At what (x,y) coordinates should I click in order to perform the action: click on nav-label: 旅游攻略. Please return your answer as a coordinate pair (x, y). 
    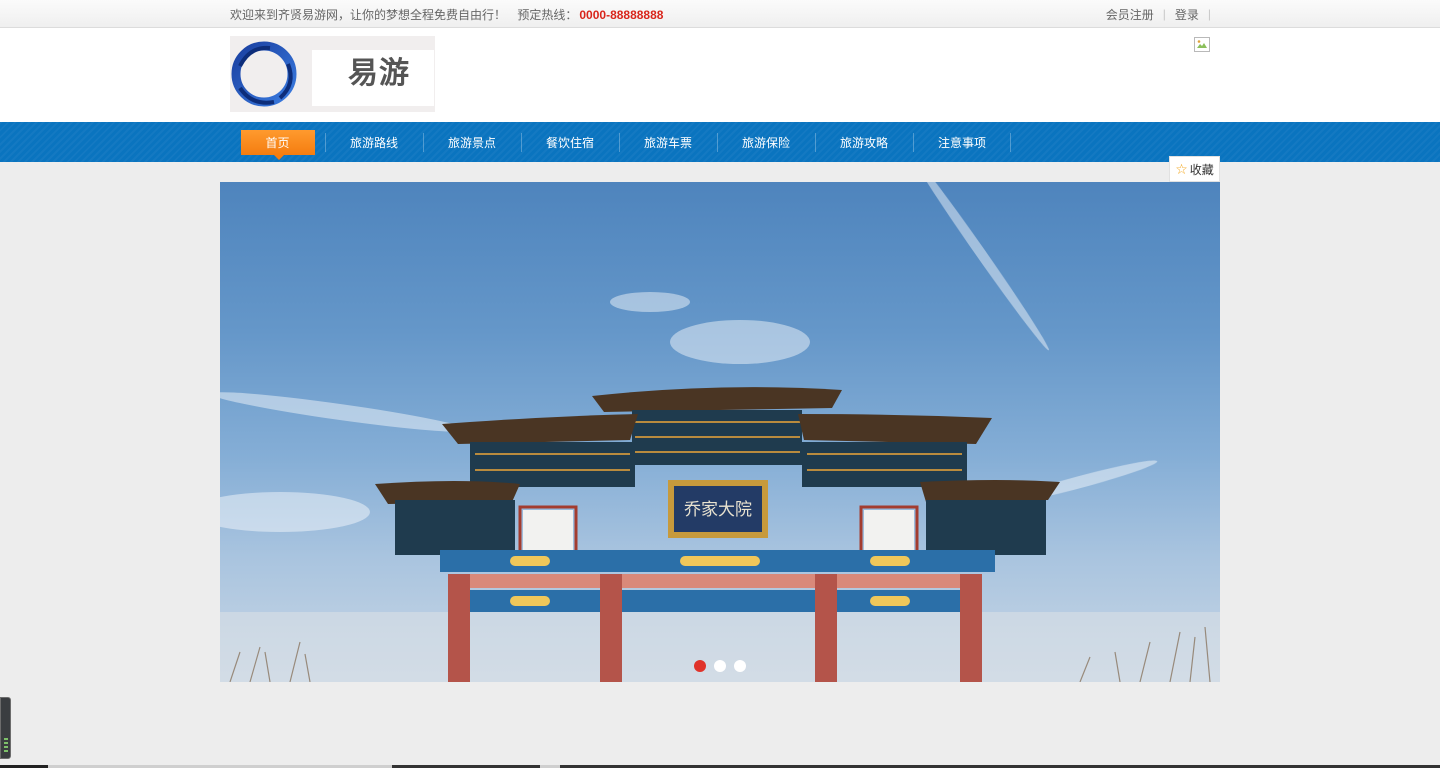
    Looking at the image, I should click on (863, 142).